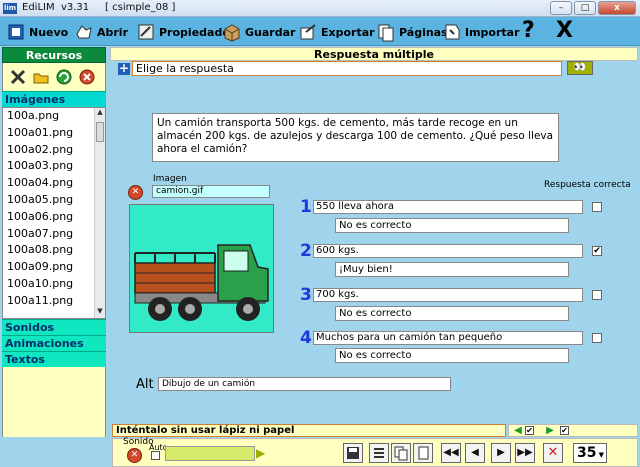  I want to click on image-list-item: 100a06.png, so click(54, 217).